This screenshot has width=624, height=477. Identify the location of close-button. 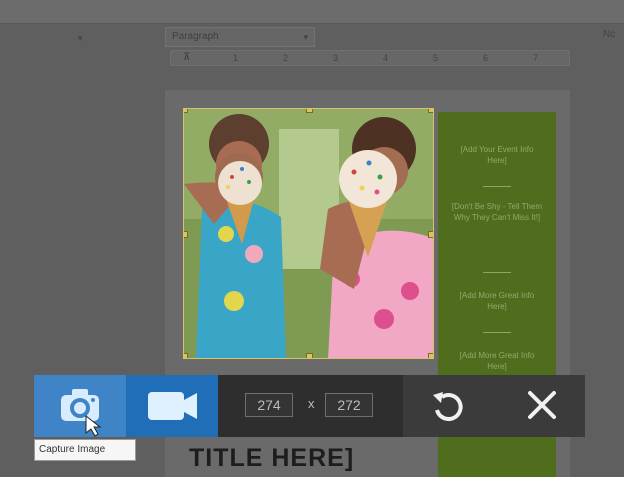
(542, 406).